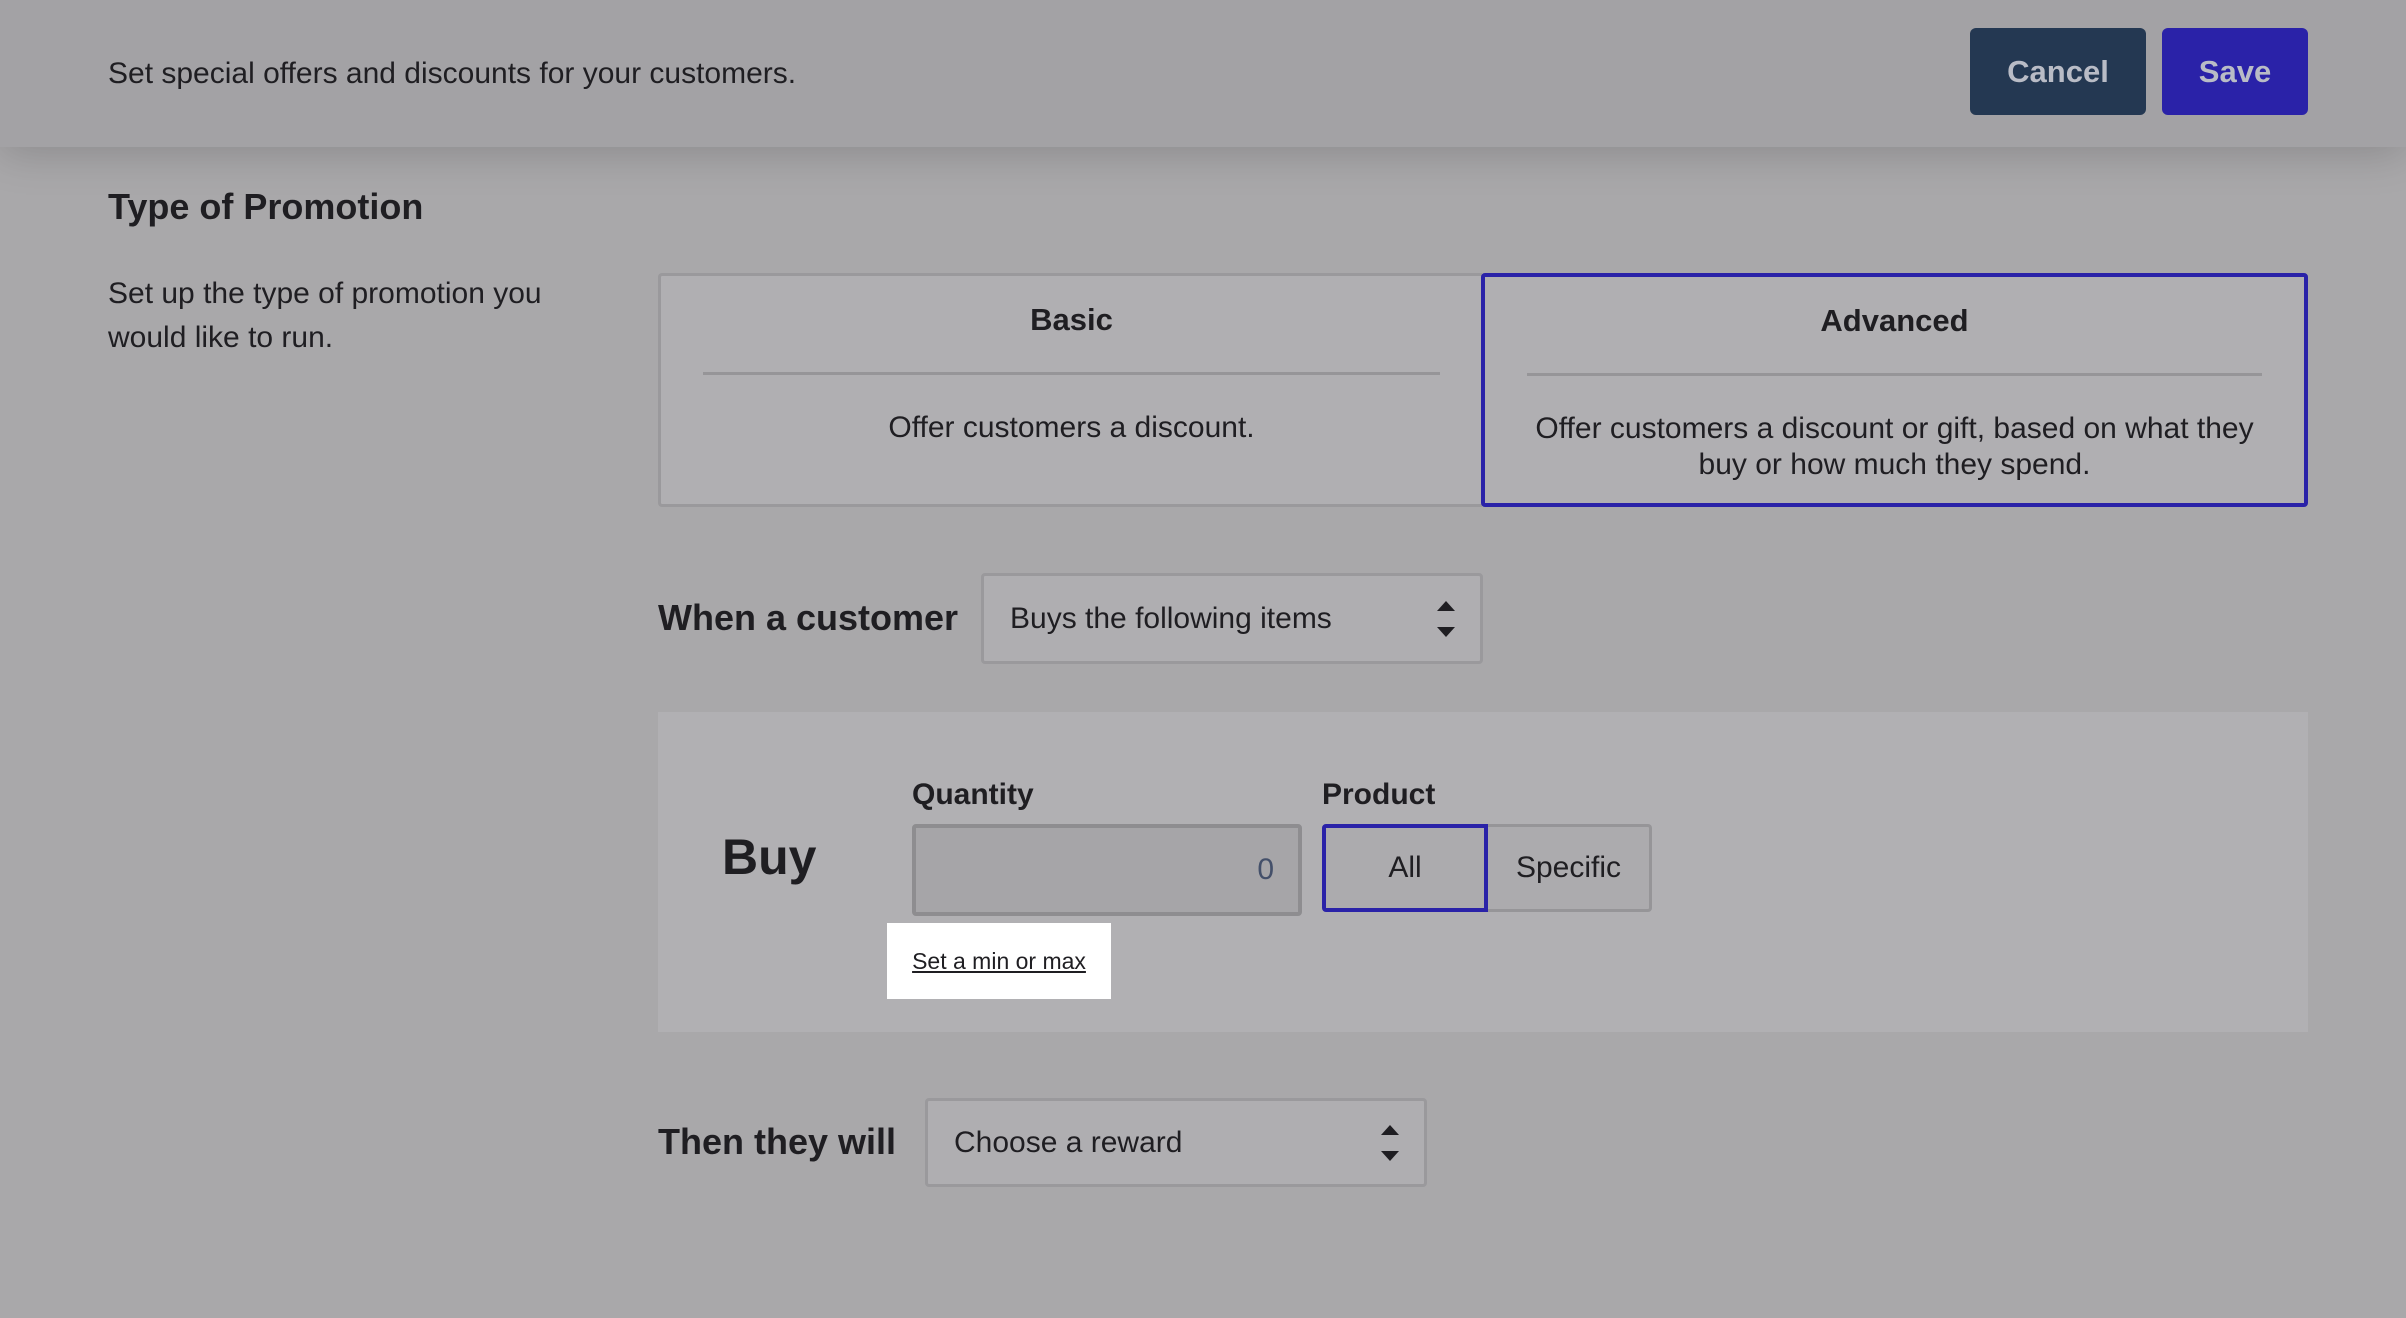  I want to click on reward-label: Then they will, so click(777, 1141).